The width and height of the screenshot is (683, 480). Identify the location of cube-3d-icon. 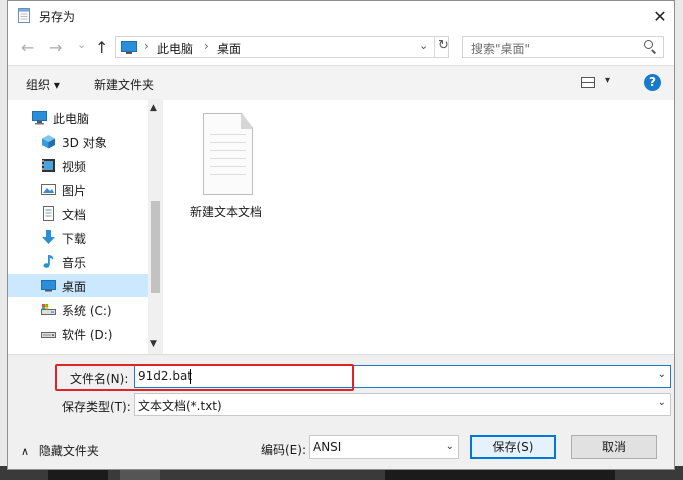
(48, 142).